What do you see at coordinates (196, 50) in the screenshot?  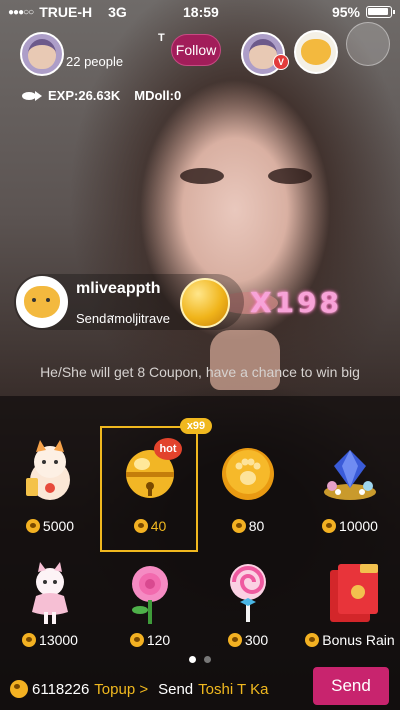 I see `follow-button: Follow` at bounding box center [196, 50].